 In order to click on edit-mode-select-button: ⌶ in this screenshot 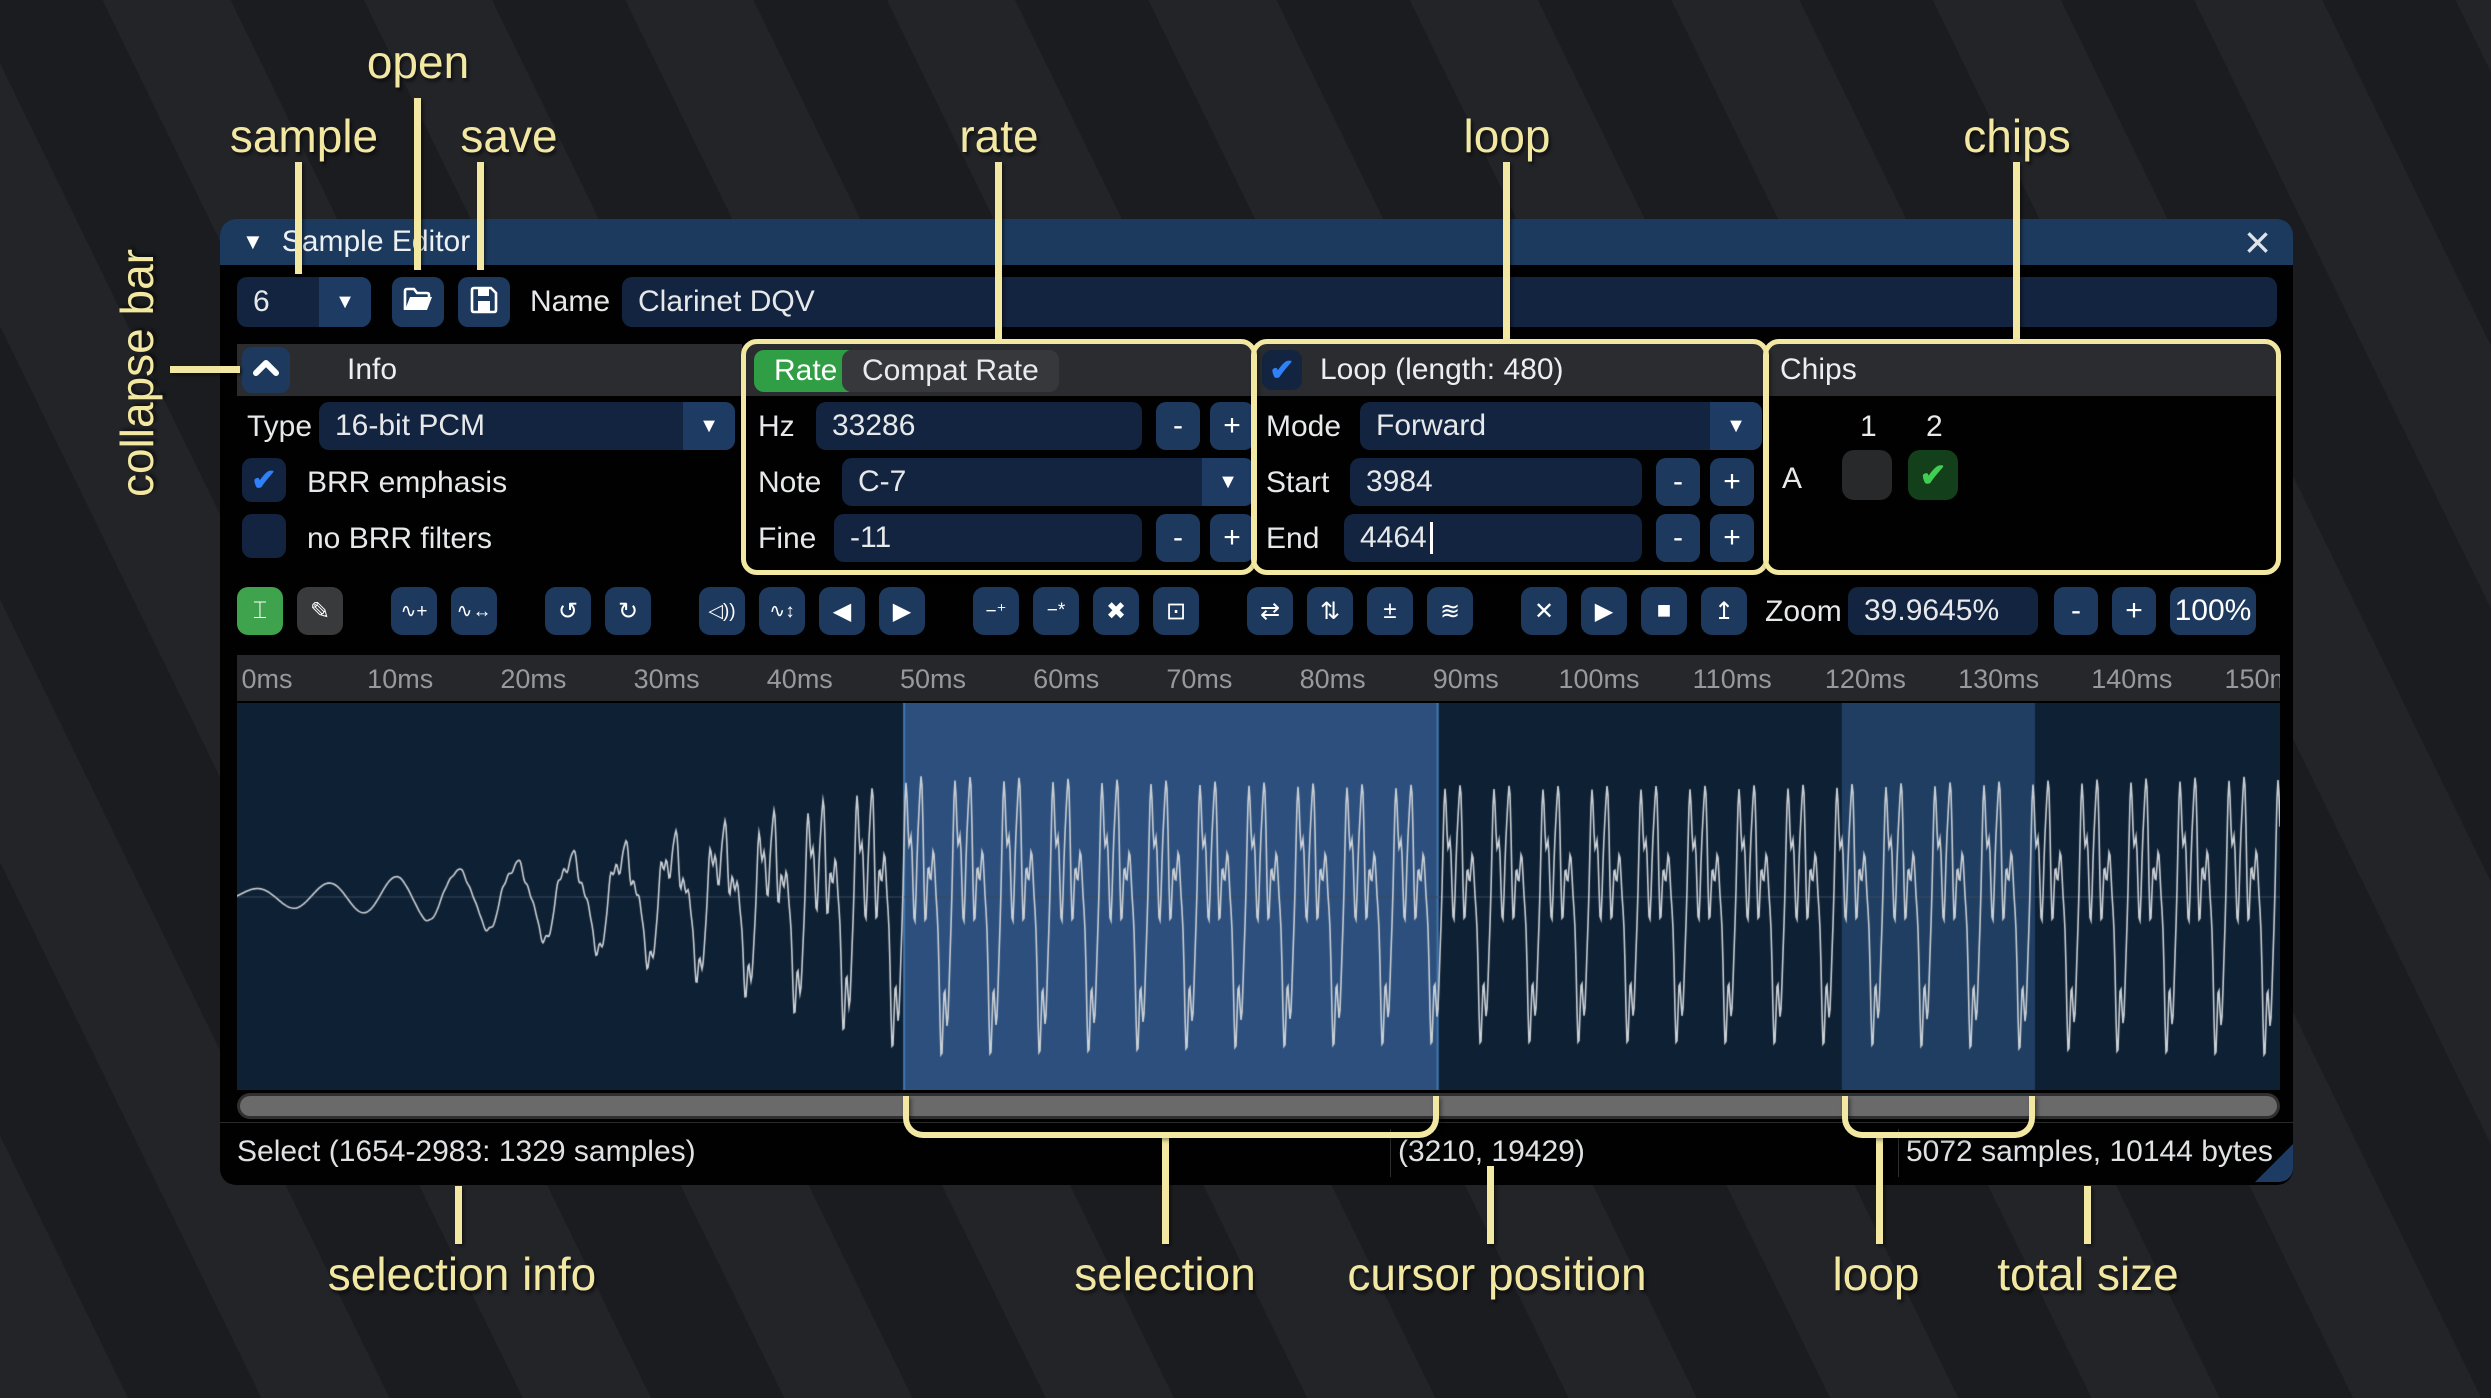, I will do `click(260, 611)`.